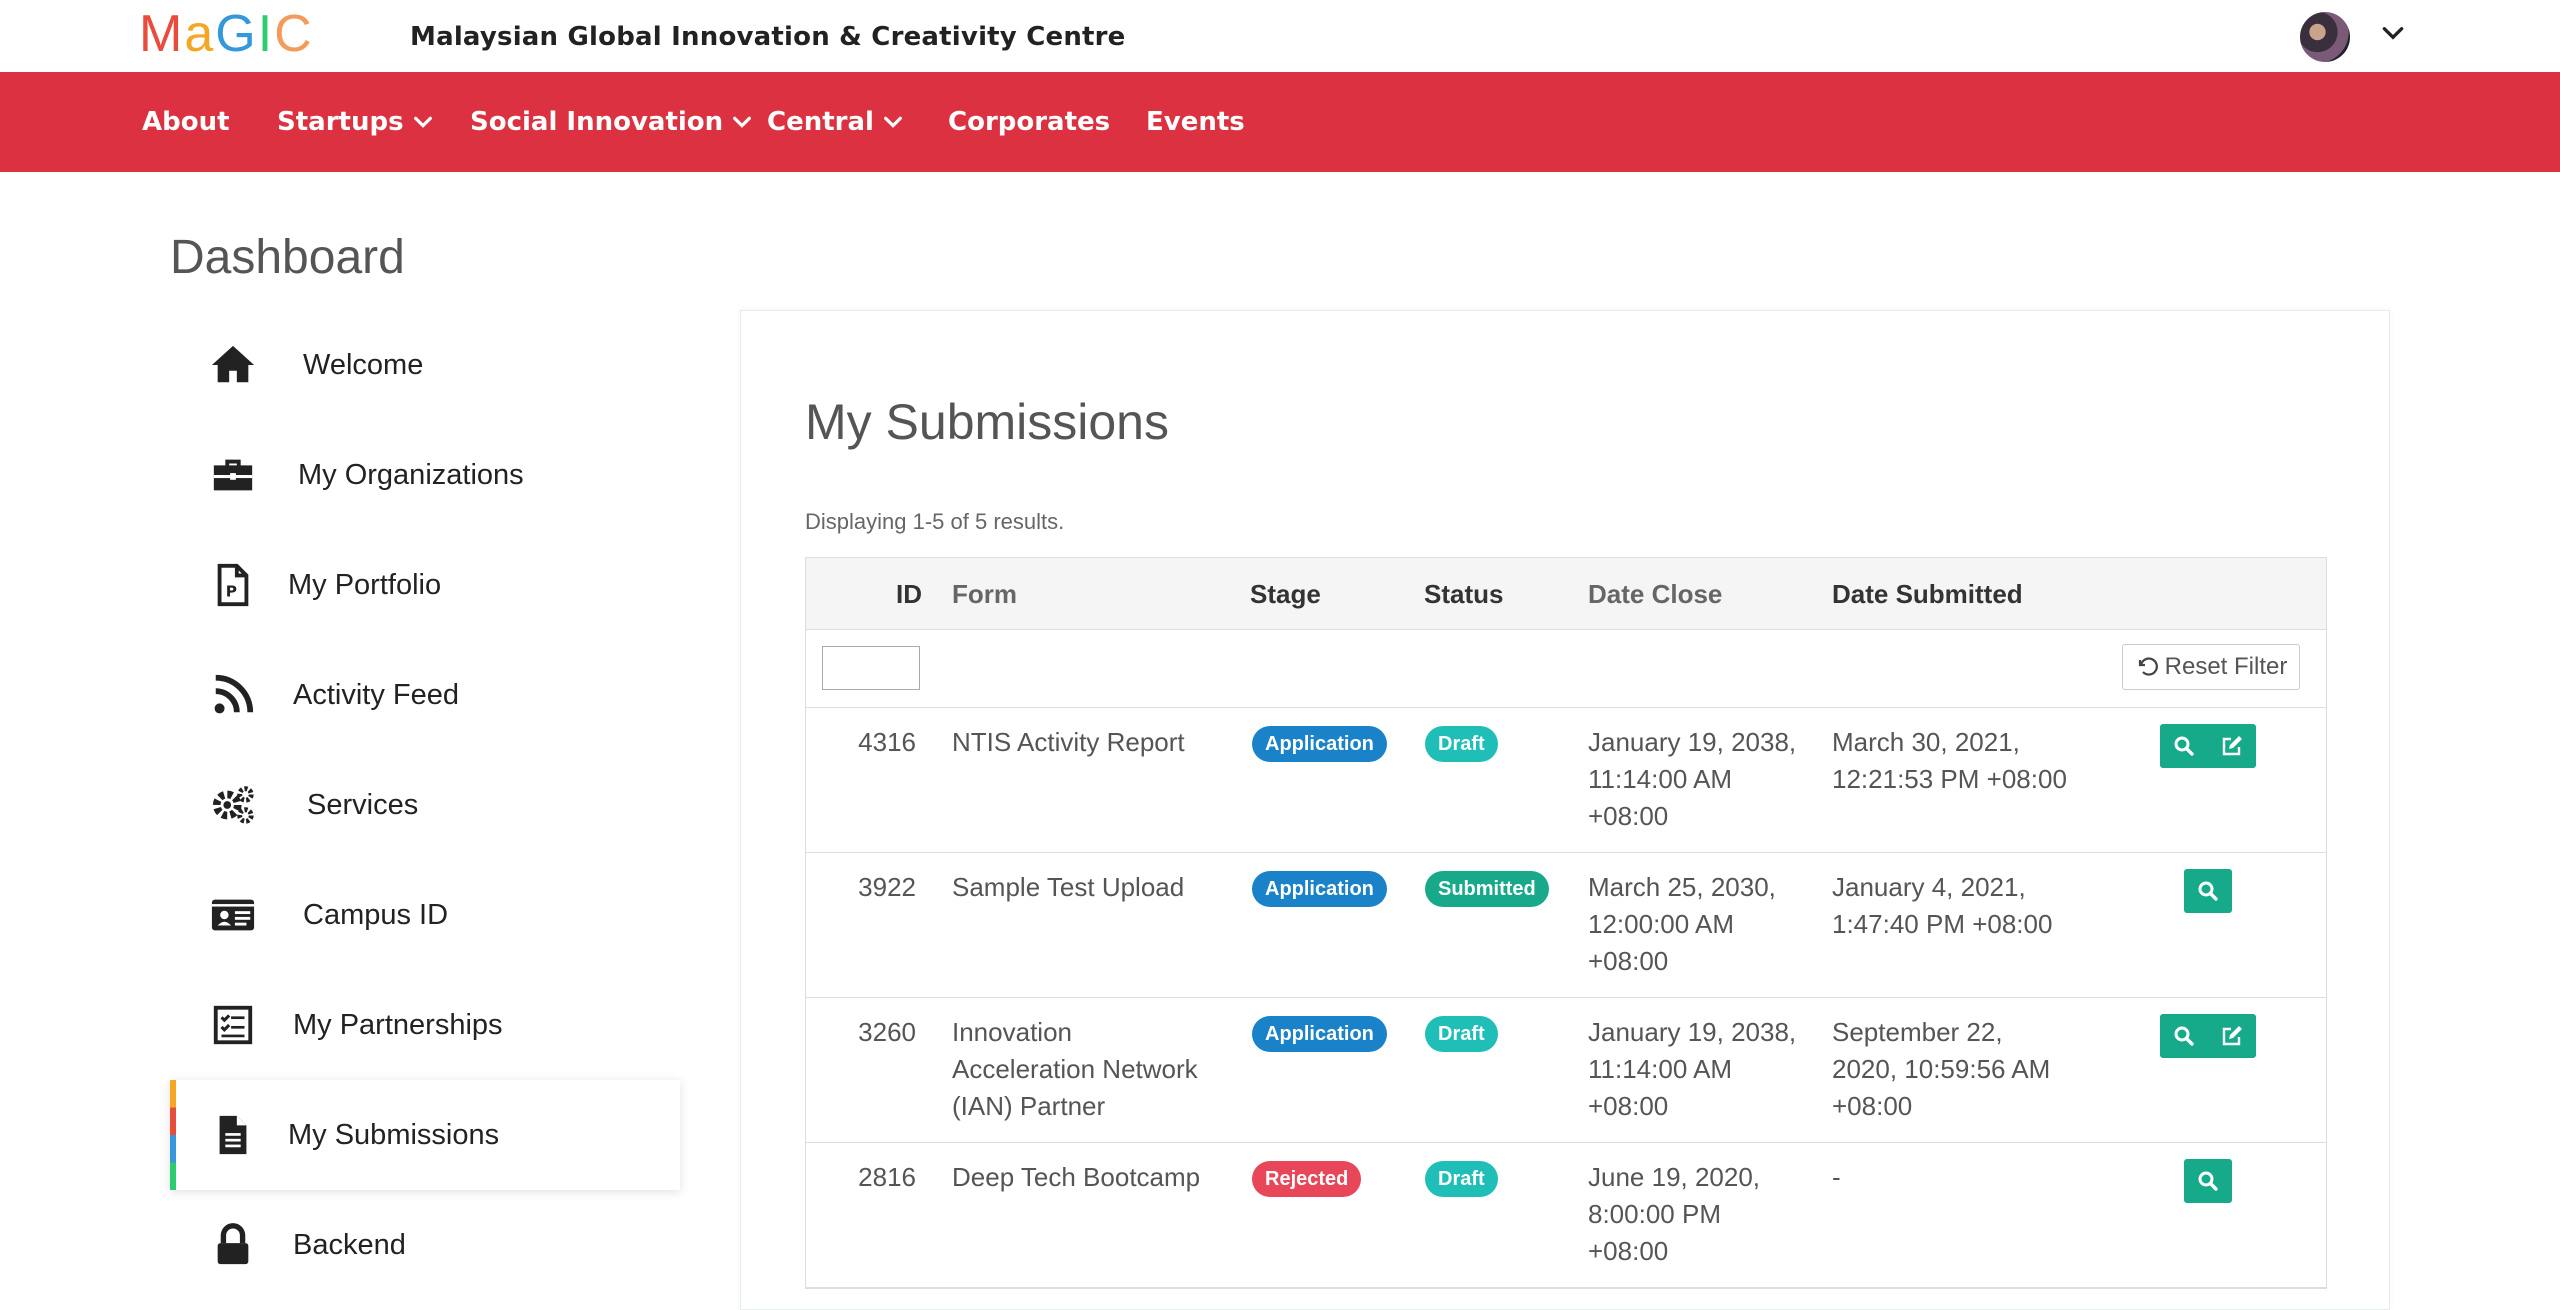  Describe the element at coordinates (1836, 1177) in the screenshot. I see `row-date-submitted: -` at that location.